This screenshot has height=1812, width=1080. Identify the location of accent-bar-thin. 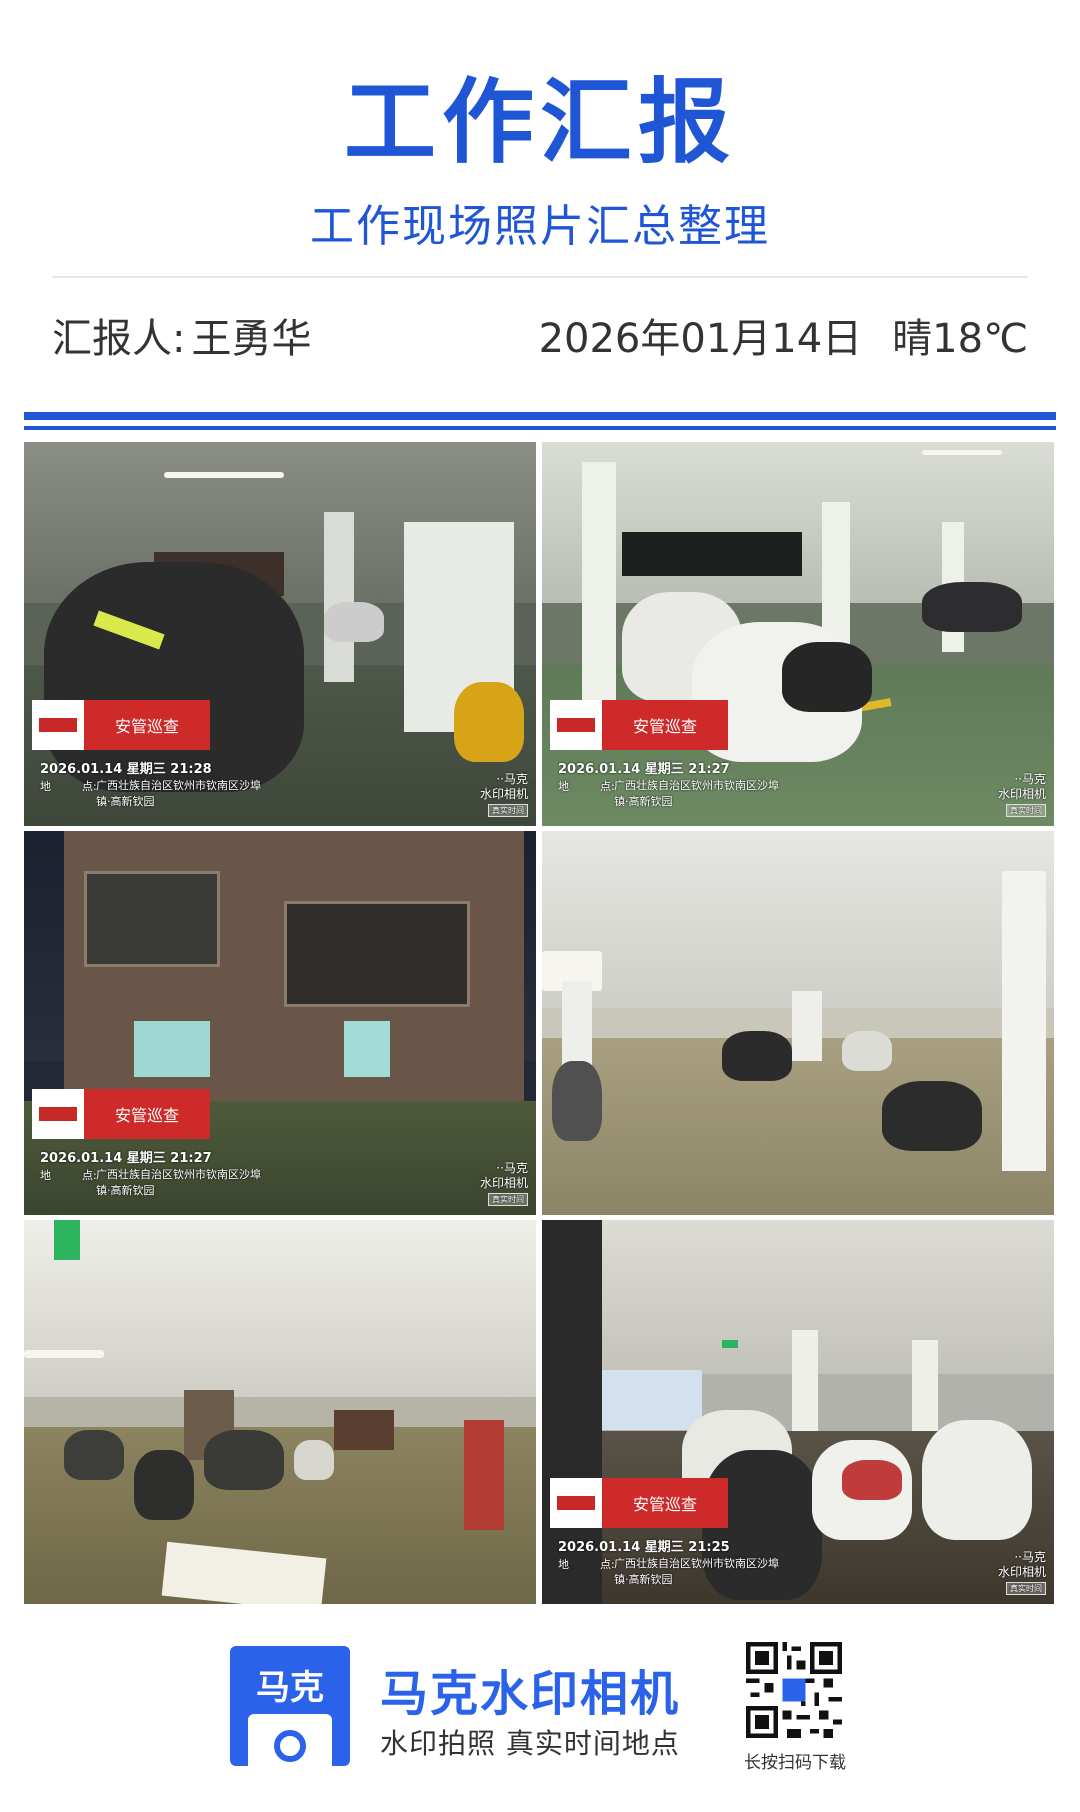
(540, 428).